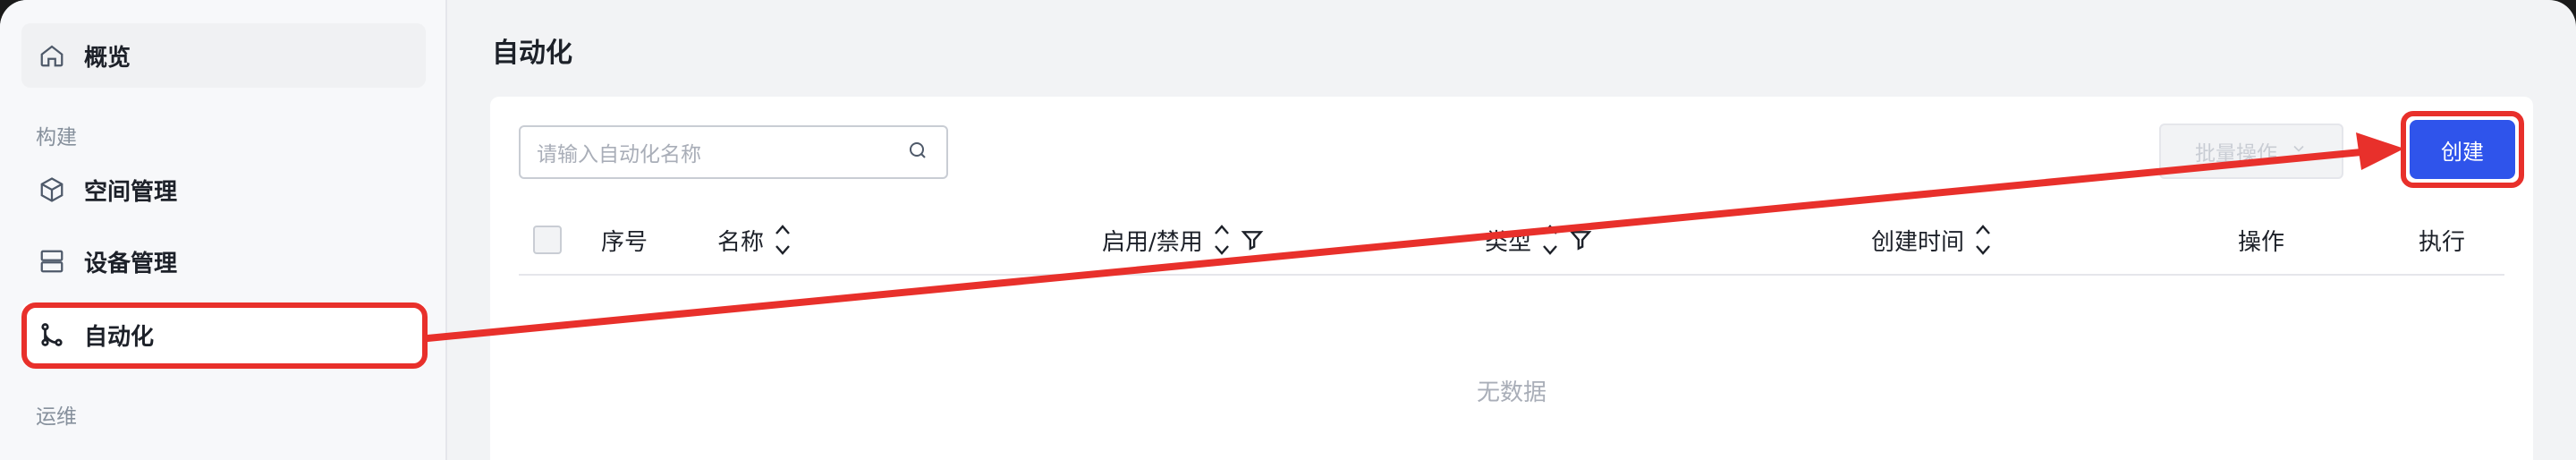 Image resolution: width=2576 pixels, height=460 pixels. I want to click on annotation-highlight-automation, so click(224, 336).